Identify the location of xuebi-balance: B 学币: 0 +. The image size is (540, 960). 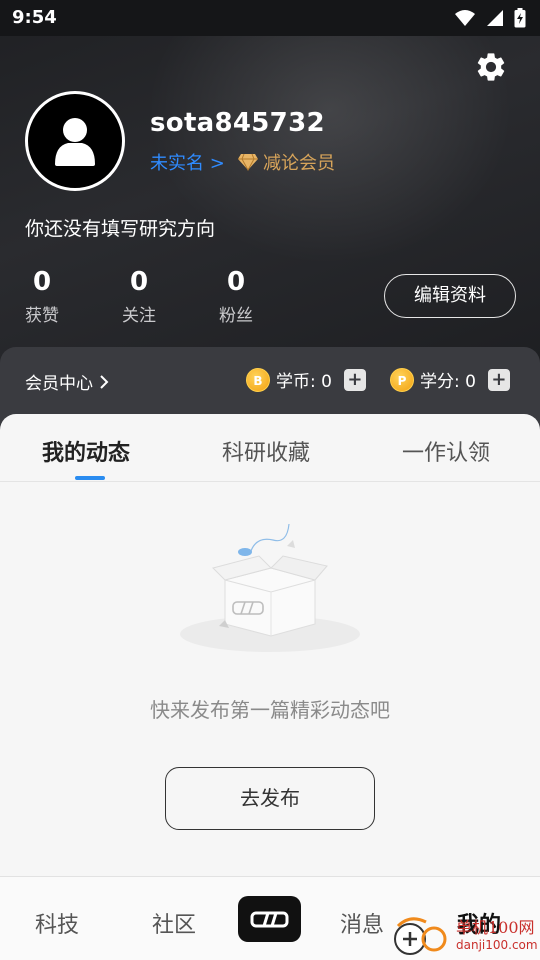
(306, 379).